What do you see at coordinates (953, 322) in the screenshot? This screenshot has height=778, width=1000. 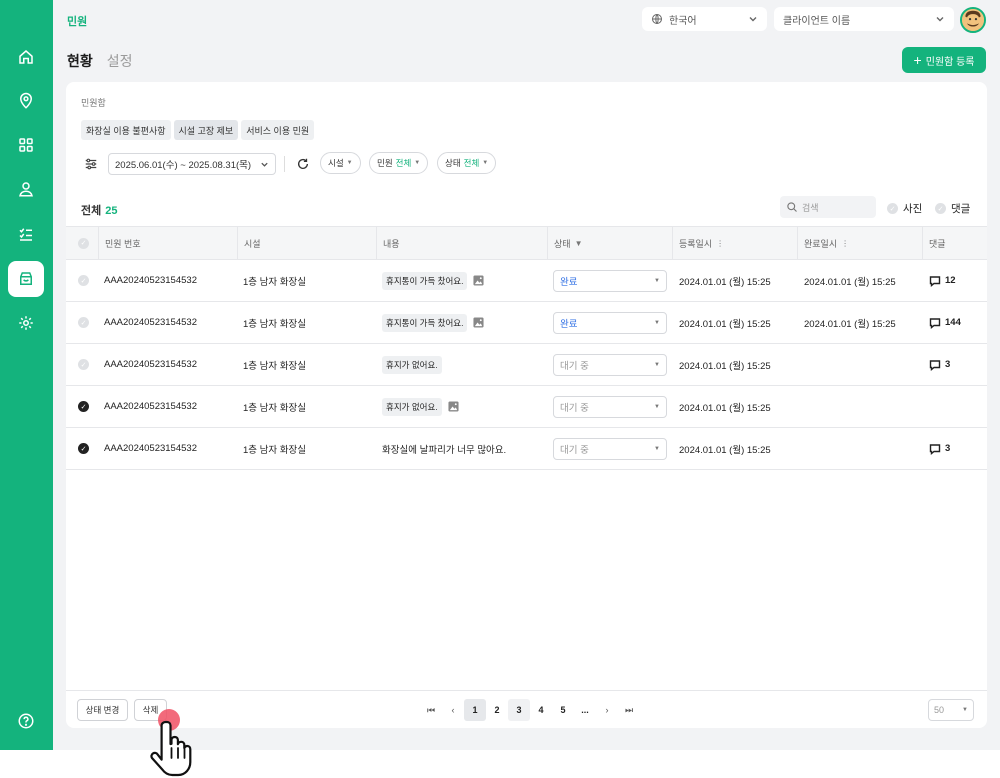 I see `row-comment-count: 144` at bounding box center [953, 322].